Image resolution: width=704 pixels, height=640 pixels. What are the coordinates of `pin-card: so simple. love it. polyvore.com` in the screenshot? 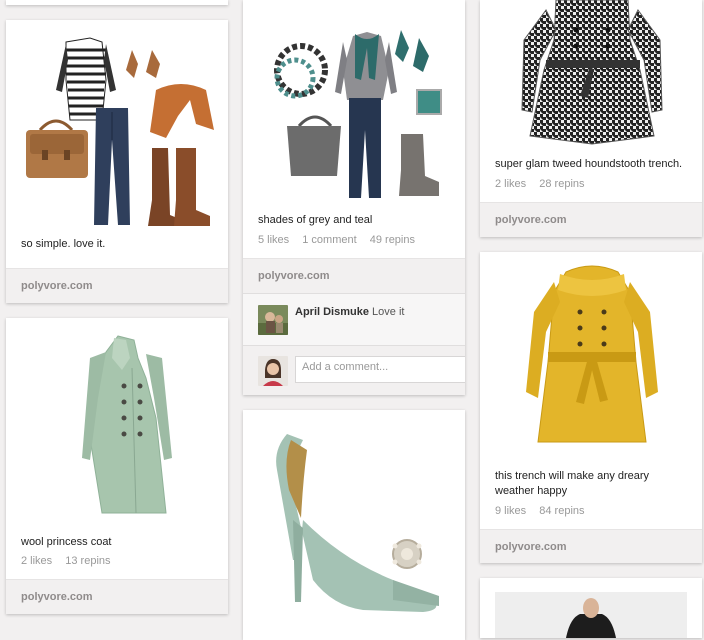 It's located at (117, 161).